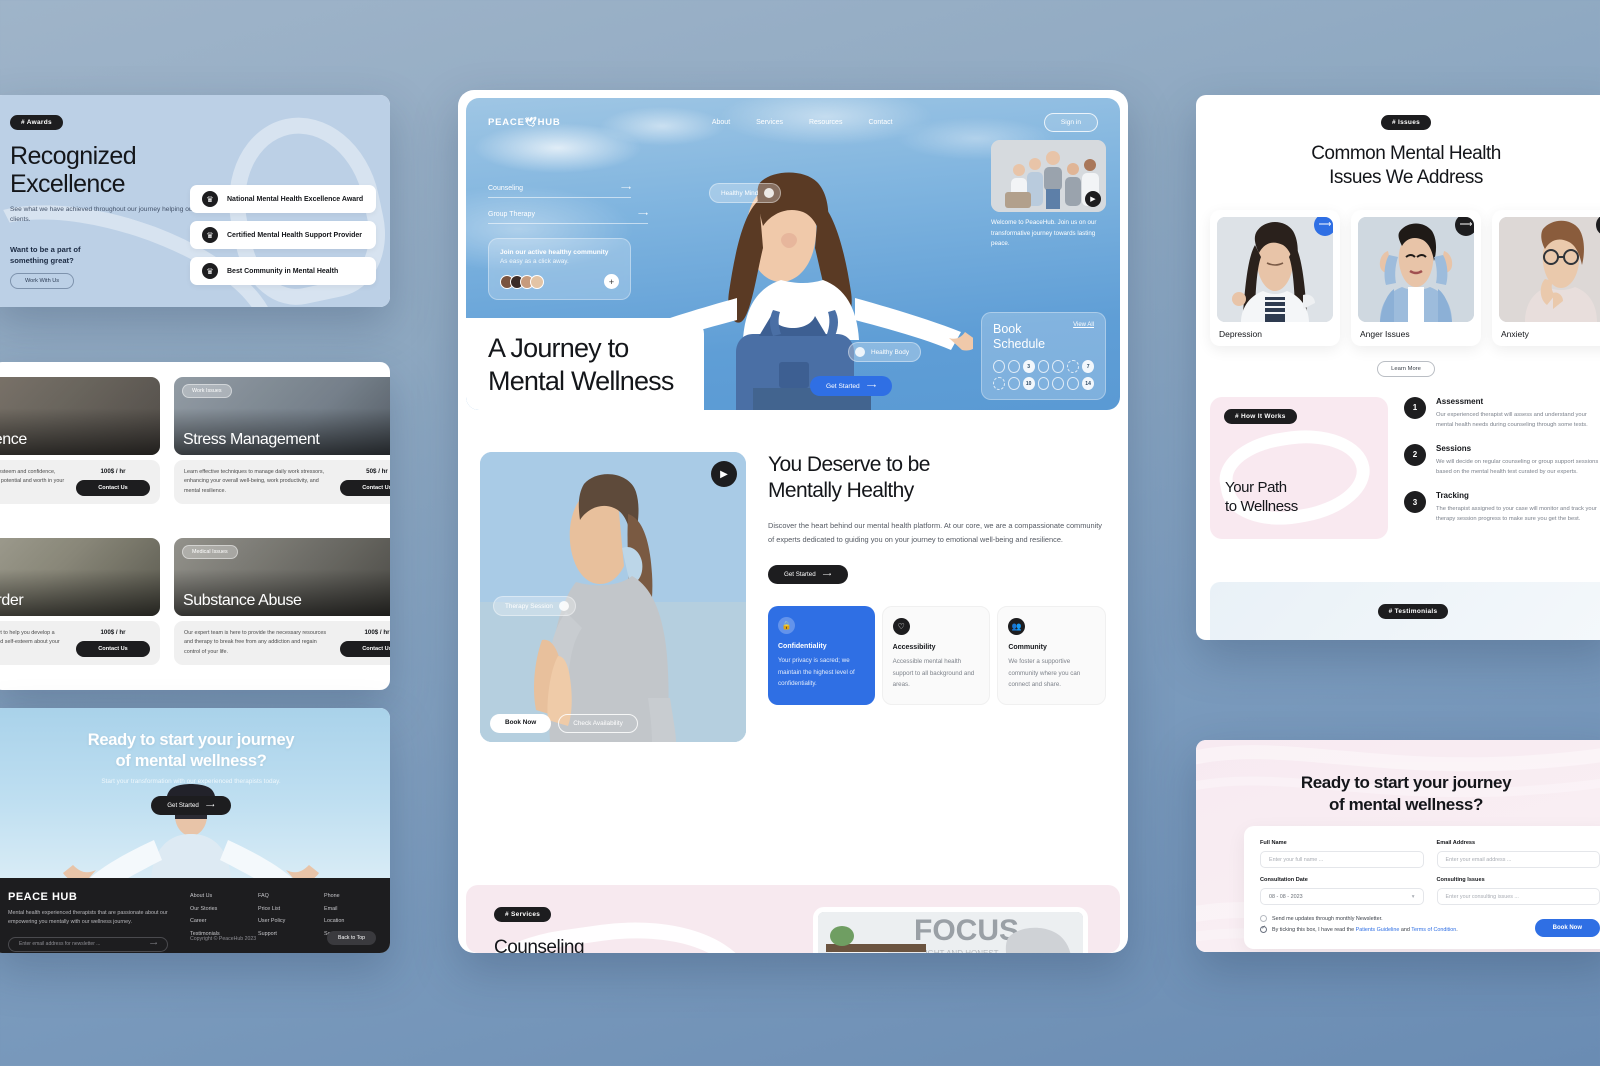  Describe the element at coordinates (205, 909) in the screenshot. I see `footer-link: Our Stories` at that location.